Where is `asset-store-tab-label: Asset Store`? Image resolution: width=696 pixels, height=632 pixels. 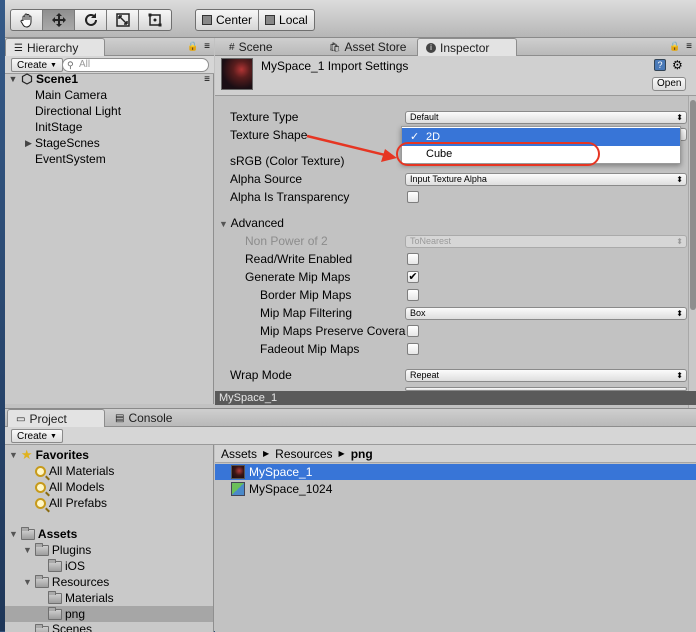 asset-store-tab-label: Asset Store is located at coordinates (375, 47).